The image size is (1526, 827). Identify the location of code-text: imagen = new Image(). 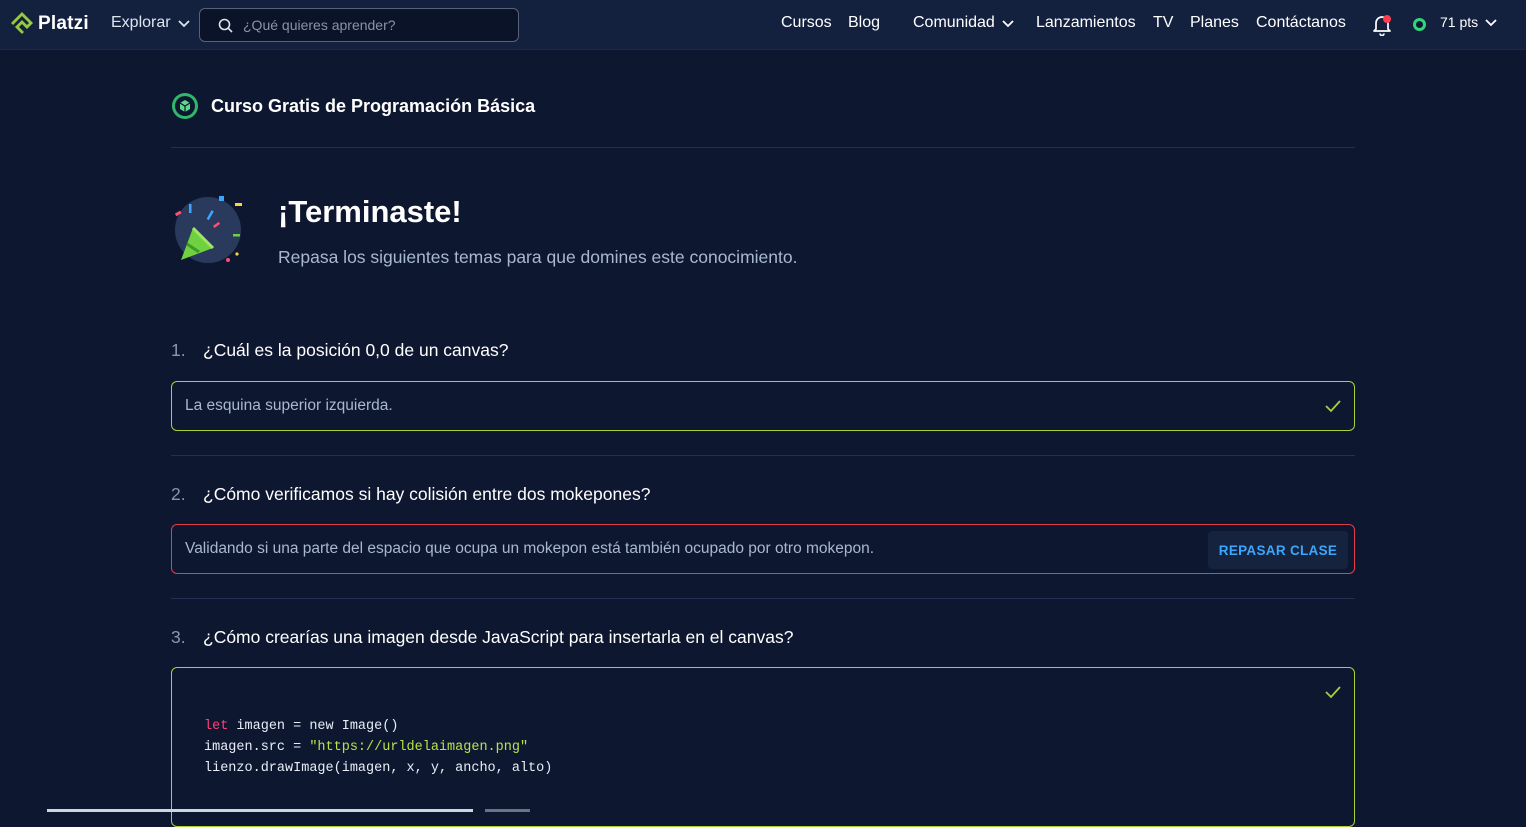
(313, 726).